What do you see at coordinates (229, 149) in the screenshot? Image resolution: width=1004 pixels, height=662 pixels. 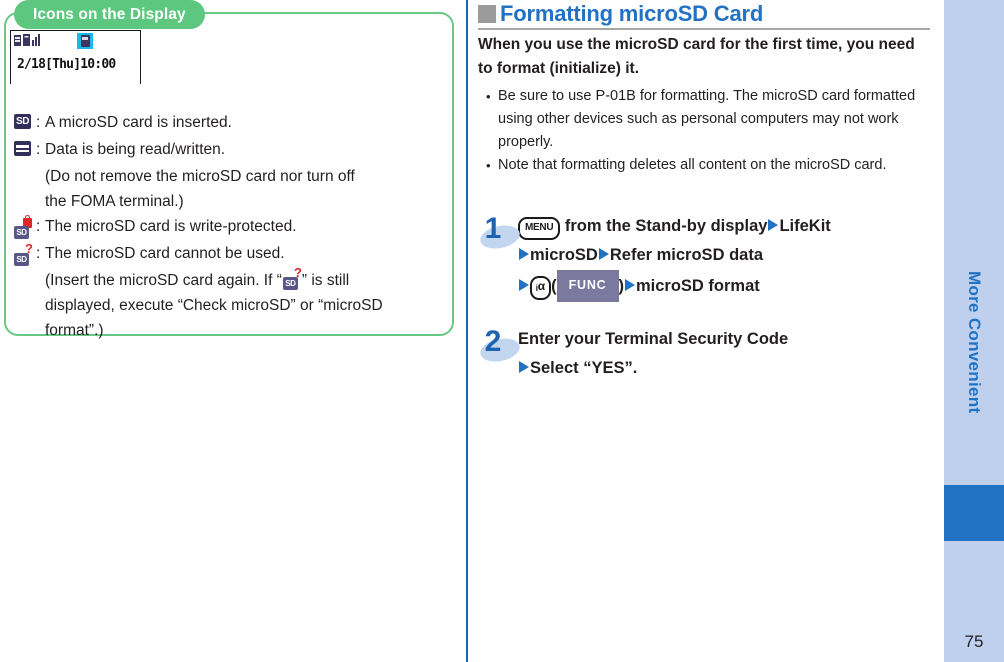 I see `legend-row: : Data is being read/written.` at bounding box center [229, 149].